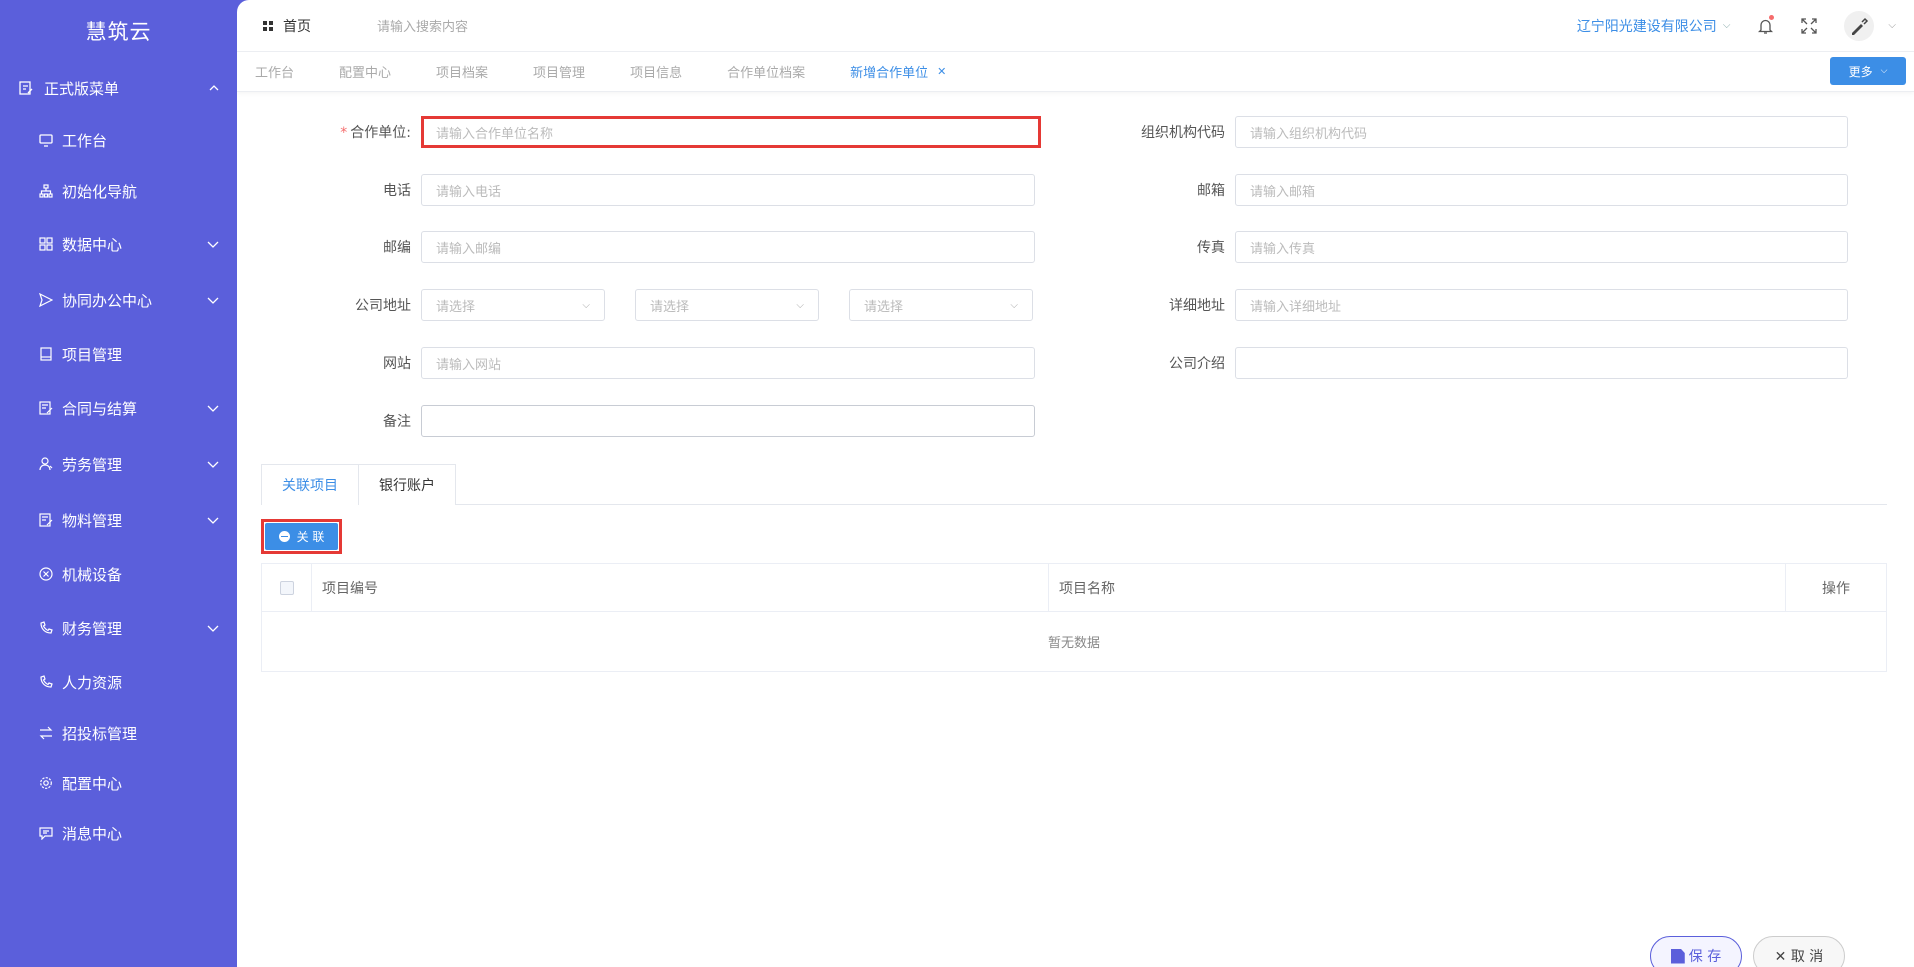 The height and width of the screenshot is (967, 1914). Describe the element at coordinates (118, 783) in the screenshot. I see `sidebar-item-config: 配置中心` at that location.